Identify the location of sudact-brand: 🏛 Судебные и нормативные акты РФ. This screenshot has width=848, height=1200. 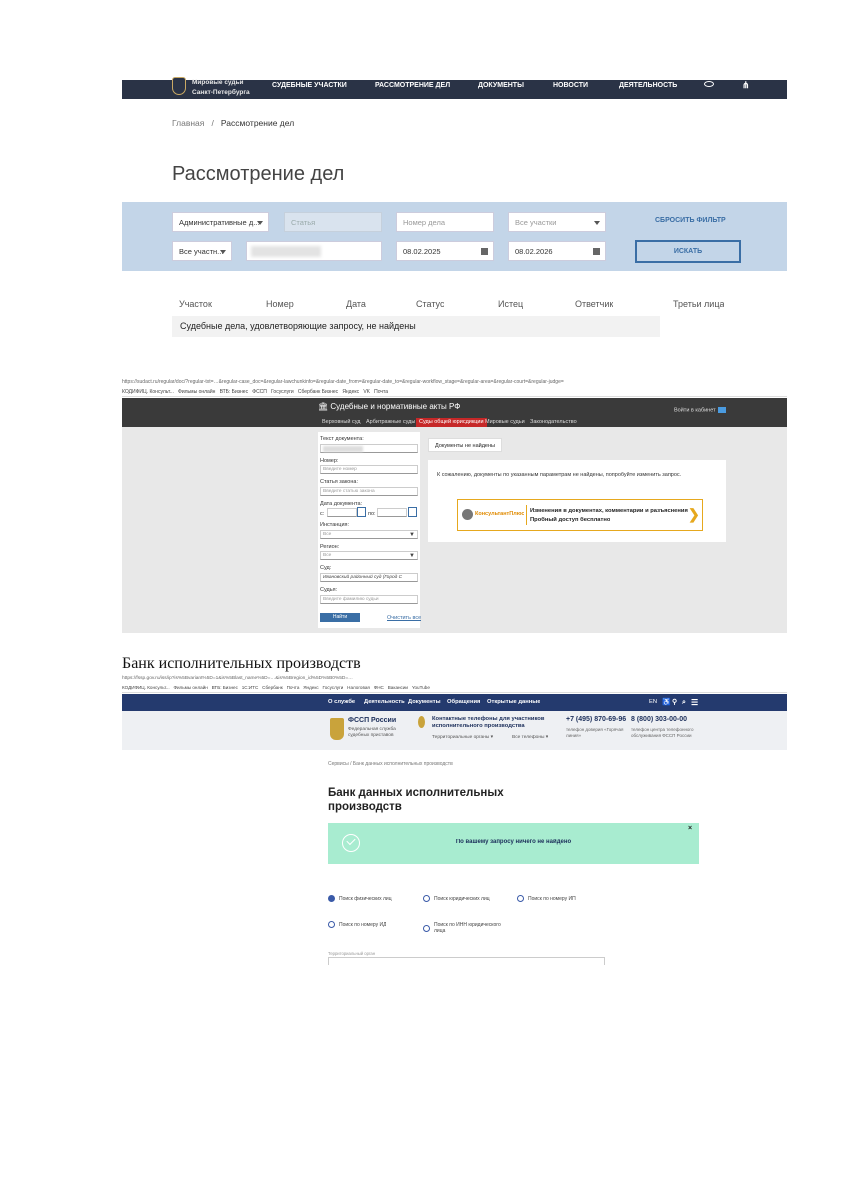
(389, 406).